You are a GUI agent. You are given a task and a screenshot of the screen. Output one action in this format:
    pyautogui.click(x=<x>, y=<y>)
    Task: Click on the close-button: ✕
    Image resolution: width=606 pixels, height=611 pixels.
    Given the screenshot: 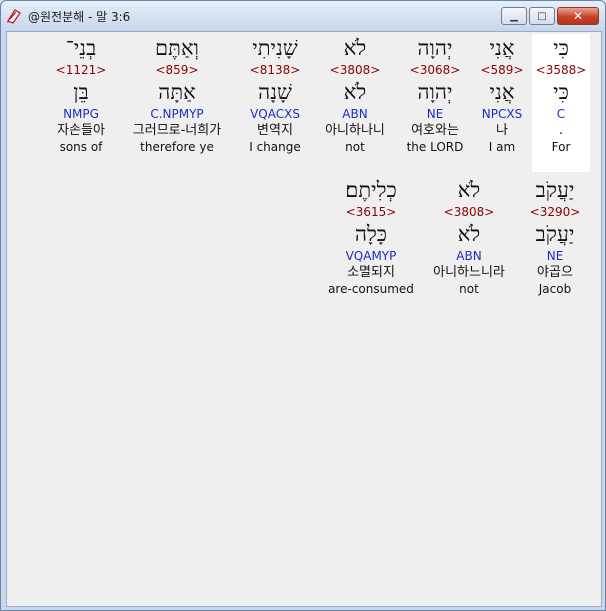 What is the action you would take?
    pyautogui.click(x=578, y=16)
    